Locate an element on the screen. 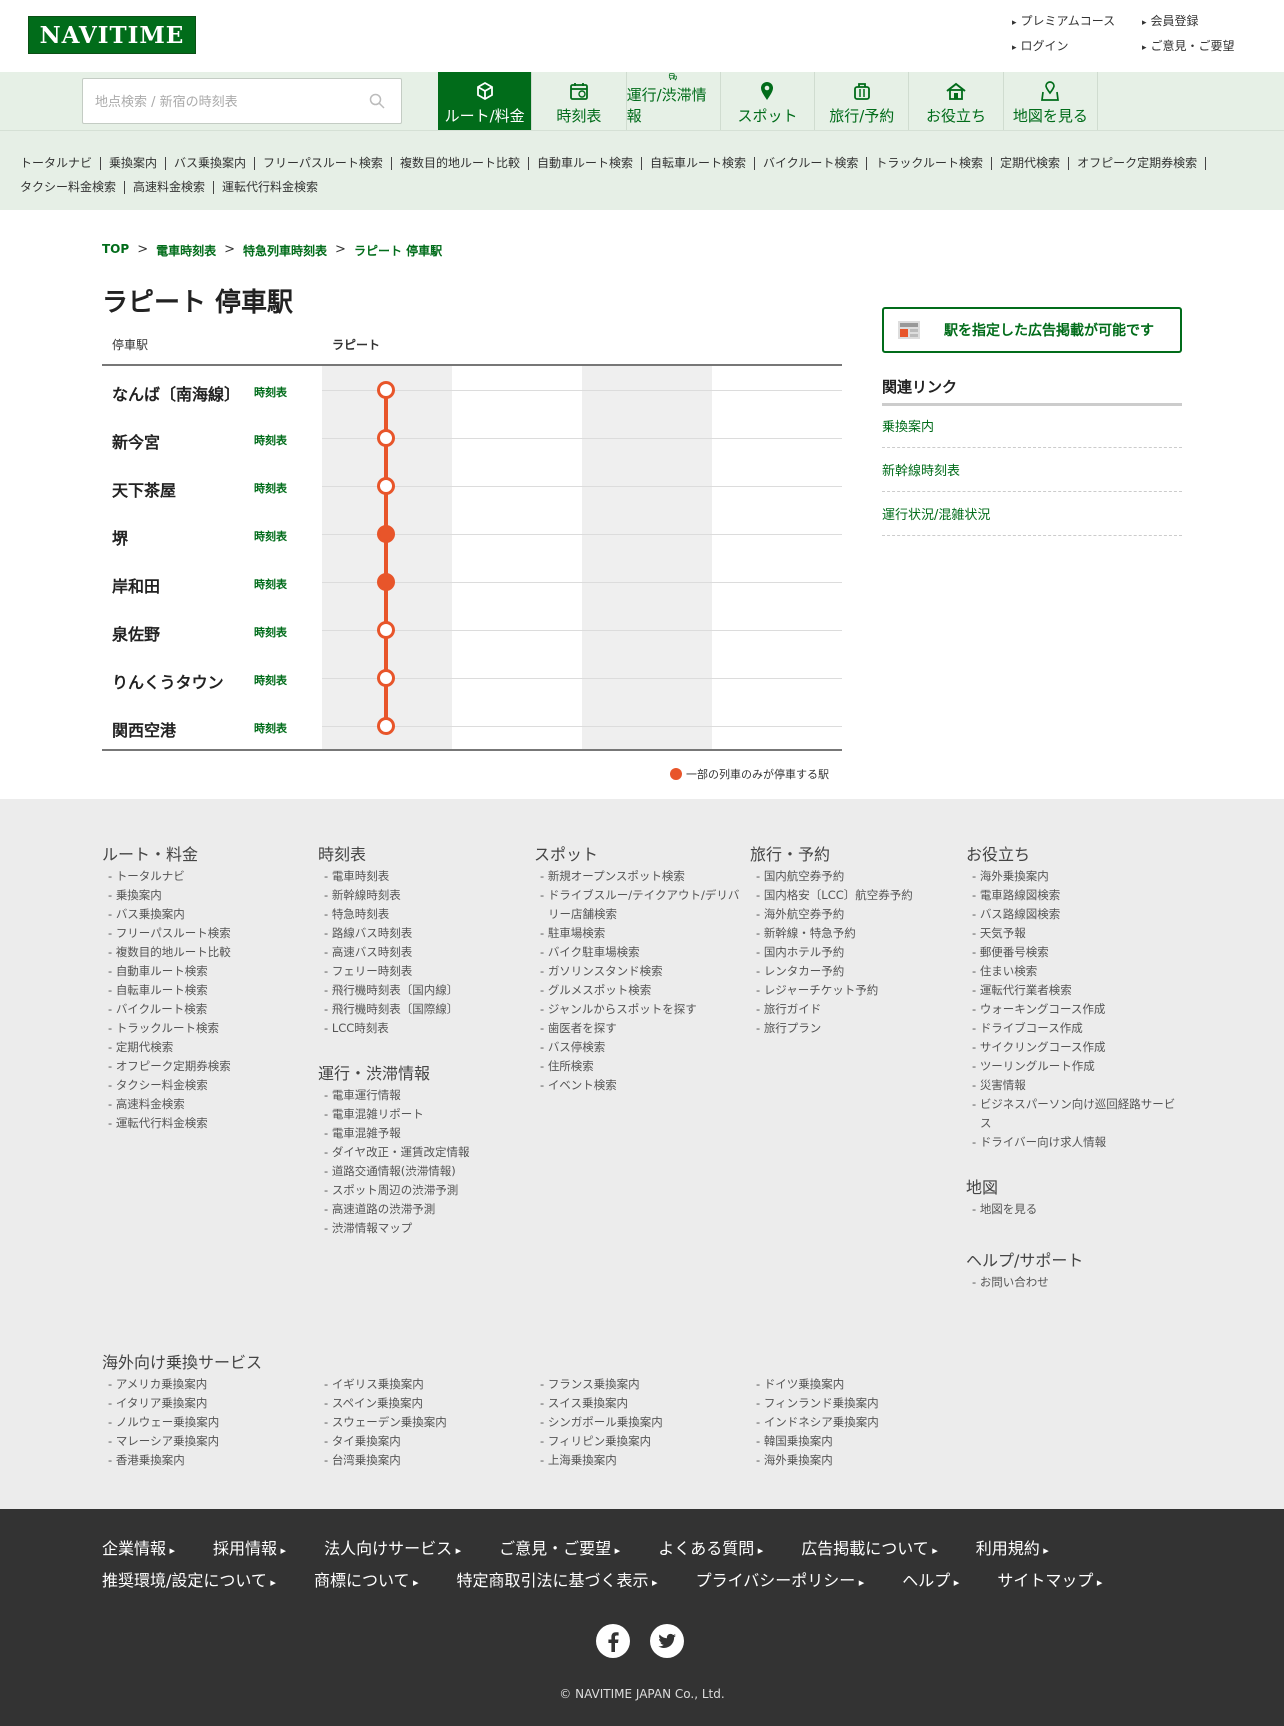  sitemap-link: フリーパスルート検索 is located at coordinates (202, 933).